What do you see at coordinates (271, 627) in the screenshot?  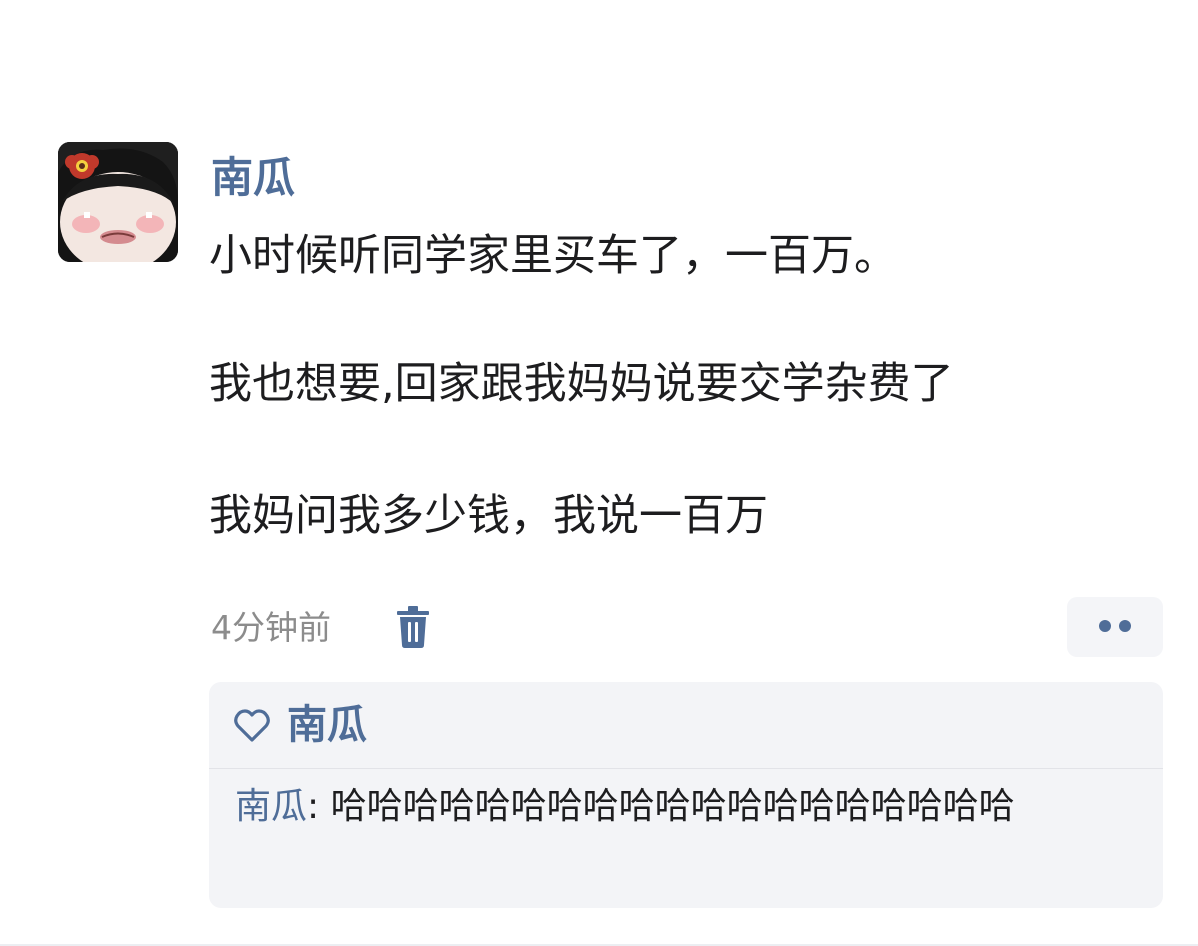 I see `post-timestamp: 4分钟前` at bounding box center [271, 627].